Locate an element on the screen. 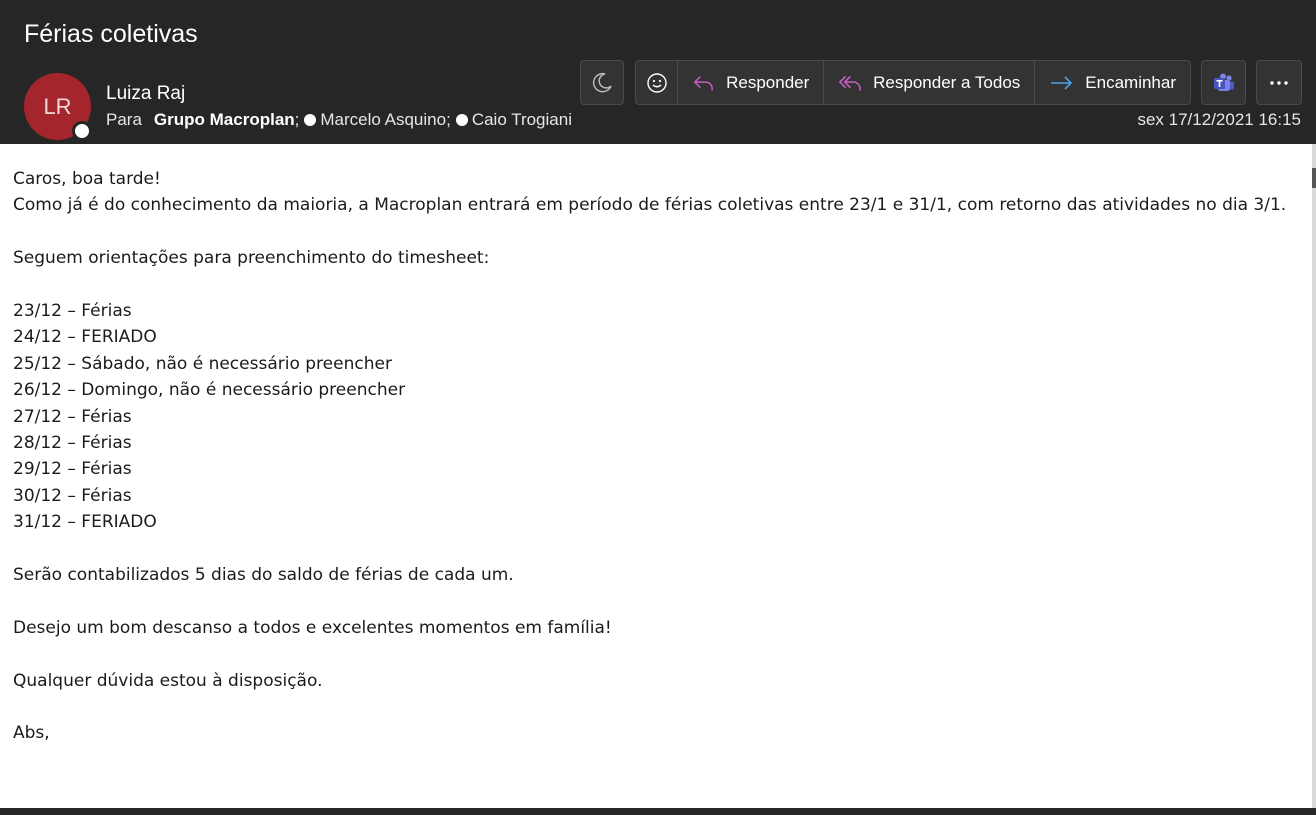  presence-indicator is located at coordinates (82, 131).